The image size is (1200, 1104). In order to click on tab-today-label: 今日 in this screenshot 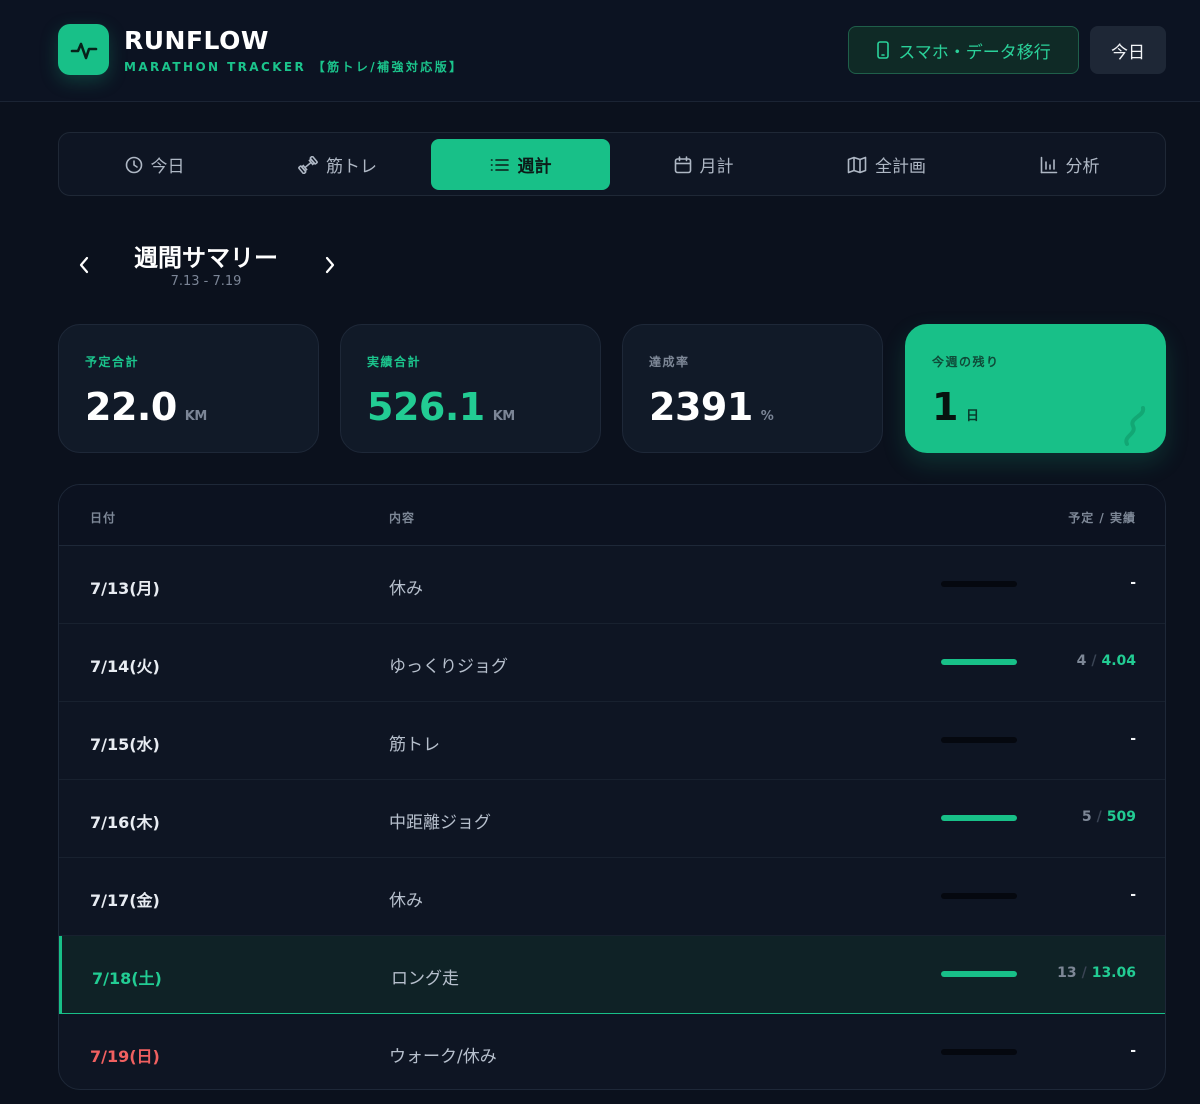, I will do `click(167, 167)`.